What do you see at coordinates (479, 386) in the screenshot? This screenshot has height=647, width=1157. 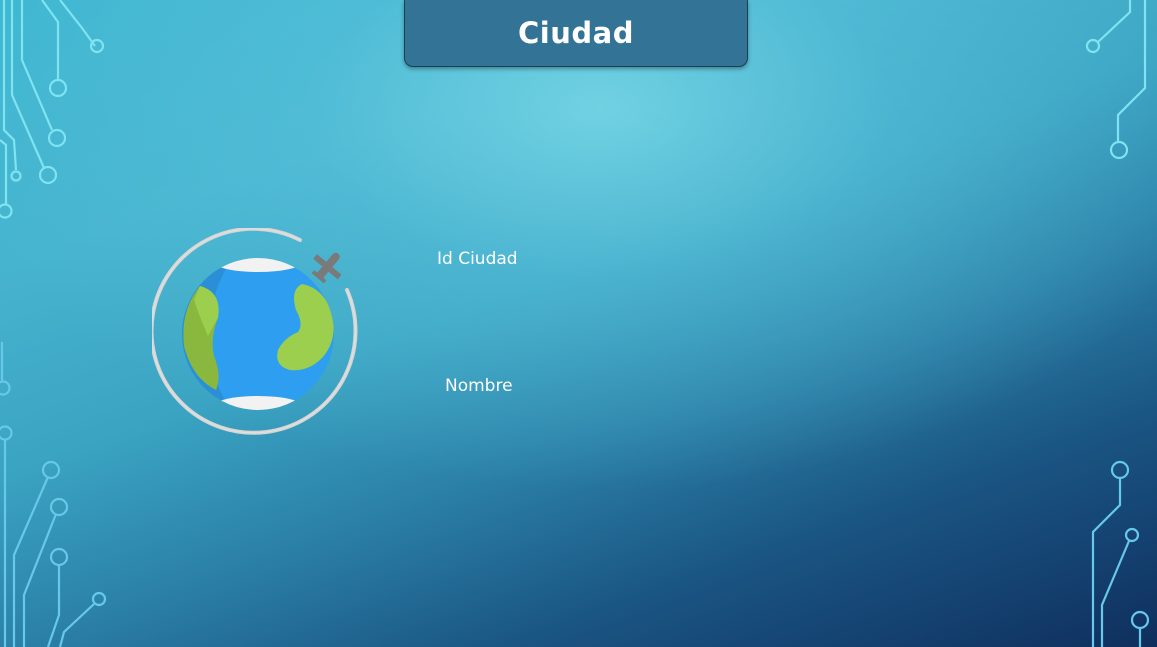 I see `field-label-nombre: Nombre` at bounding box center [479, 386].